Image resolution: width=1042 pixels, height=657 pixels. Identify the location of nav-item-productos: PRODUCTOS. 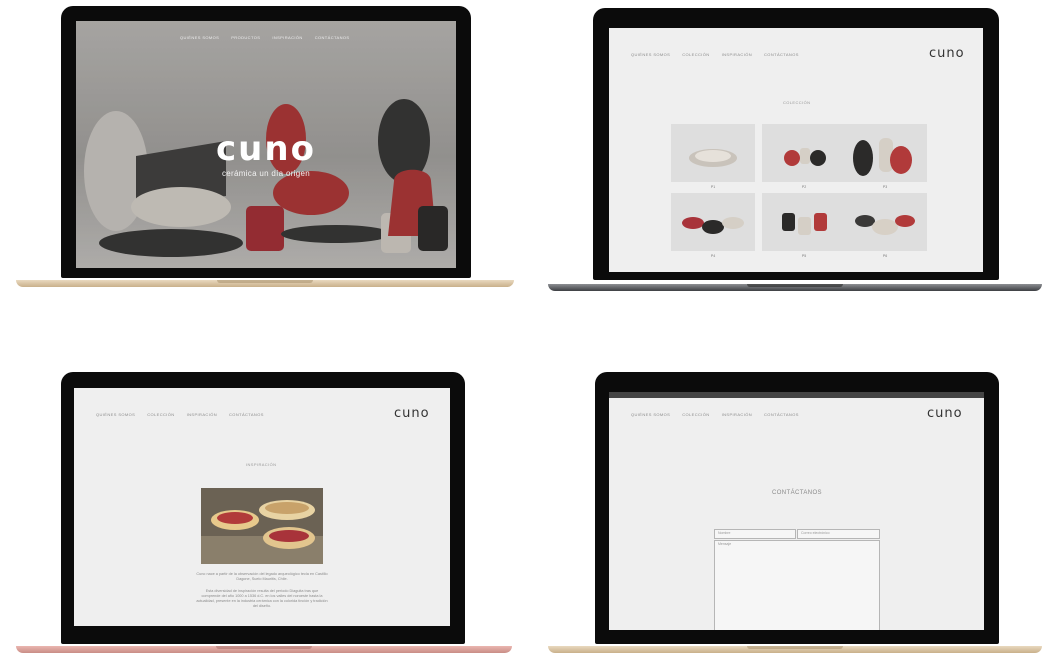
(245, 37).